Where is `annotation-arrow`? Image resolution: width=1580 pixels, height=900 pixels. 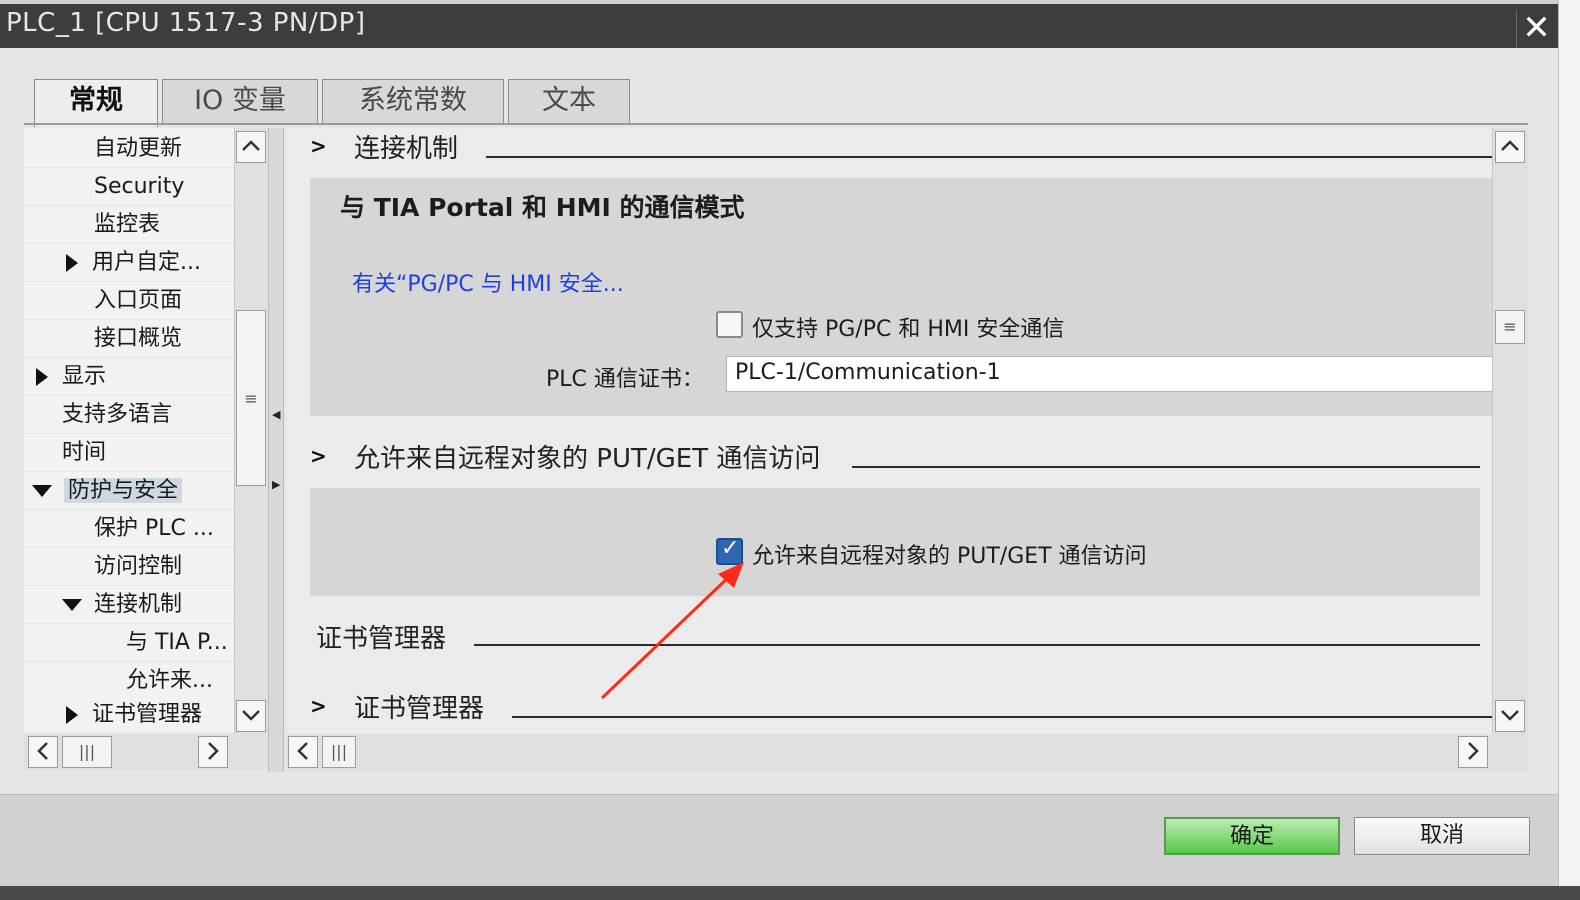
annotation-arrow is located at coordinates (672, 631).